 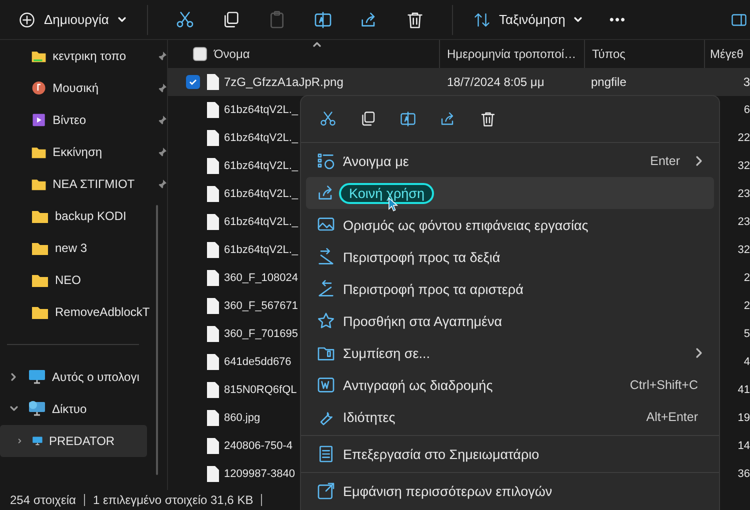 What do you see at coordinates (447, 491) in the screenshot?
I see `menu-label: Εμφάνιση περισσότερων επιλογών` at bounding box center [447, 491].